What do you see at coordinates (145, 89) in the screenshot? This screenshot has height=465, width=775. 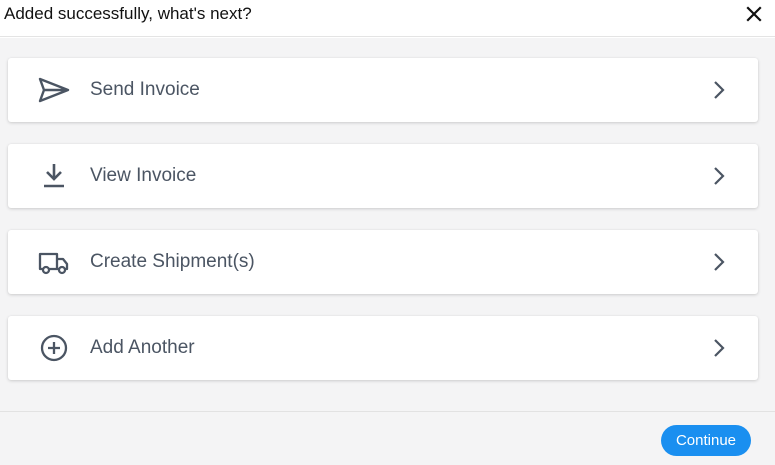 I see `option-label: Send Invoice` at bounding box center [145, 89].